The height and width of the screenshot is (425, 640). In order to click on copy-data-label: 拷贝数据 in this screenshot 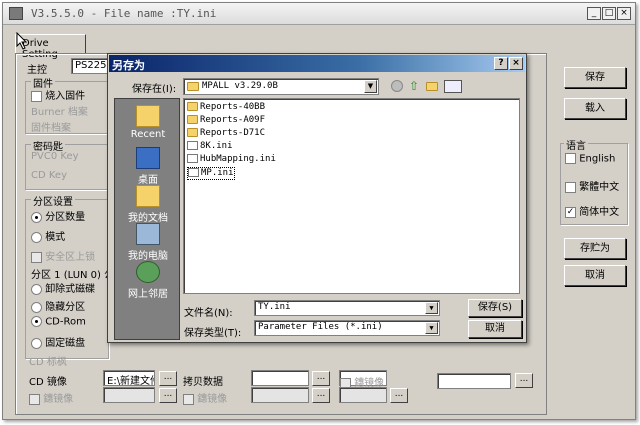, I will do `click(203, 382)`.